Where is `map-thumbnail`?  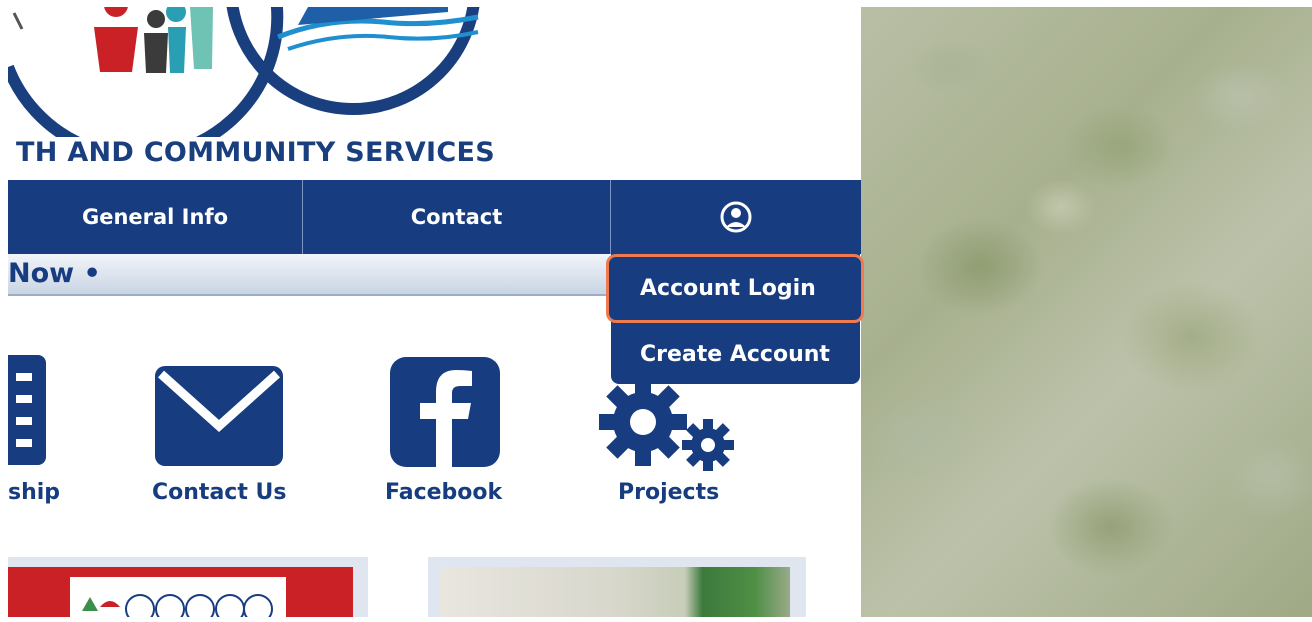 map-thumbnail is located at coordinates (617, 587).